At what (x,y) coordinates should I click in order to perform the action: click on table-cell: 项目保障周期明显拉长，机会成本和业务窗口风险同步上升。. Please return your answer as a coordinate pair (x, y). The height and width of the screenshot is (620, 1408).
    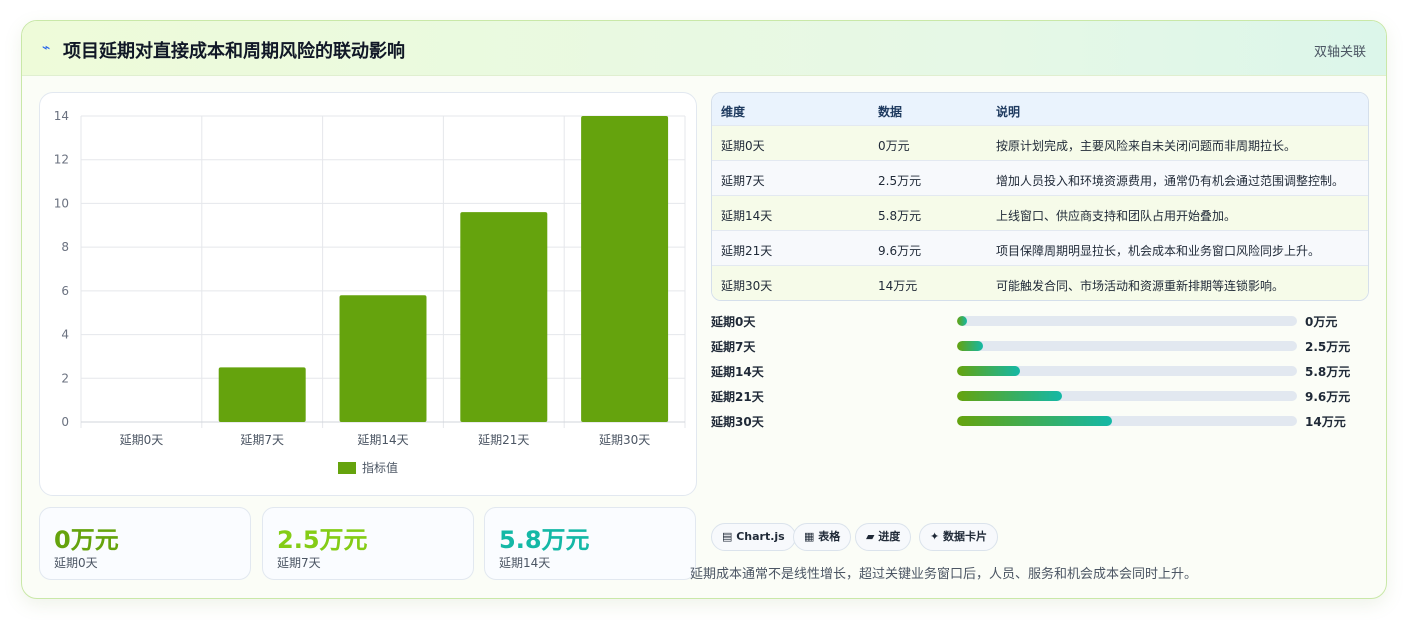
    Looking at the image, I should click on (1158, 251).